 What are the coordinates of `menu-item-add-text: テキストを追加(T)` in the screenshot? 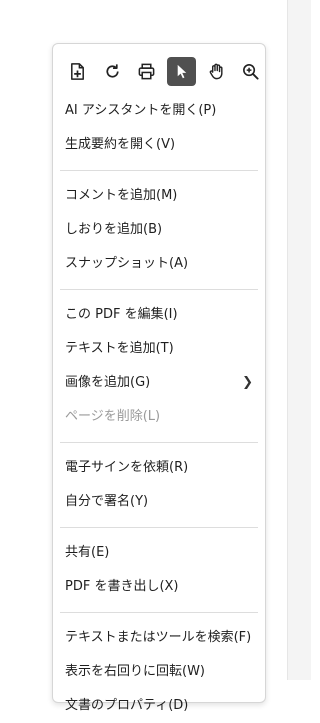 It's located at (159, 349).